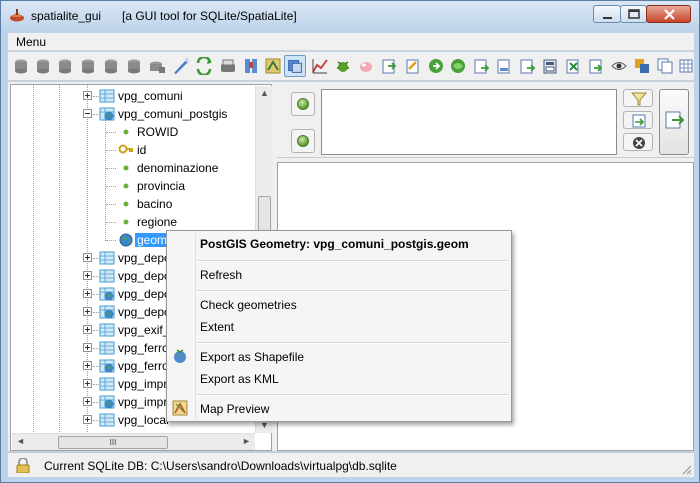  Describe the element at coordinates (228, 66) in the screenshot. I see `virtual-shp-icon` at that location.